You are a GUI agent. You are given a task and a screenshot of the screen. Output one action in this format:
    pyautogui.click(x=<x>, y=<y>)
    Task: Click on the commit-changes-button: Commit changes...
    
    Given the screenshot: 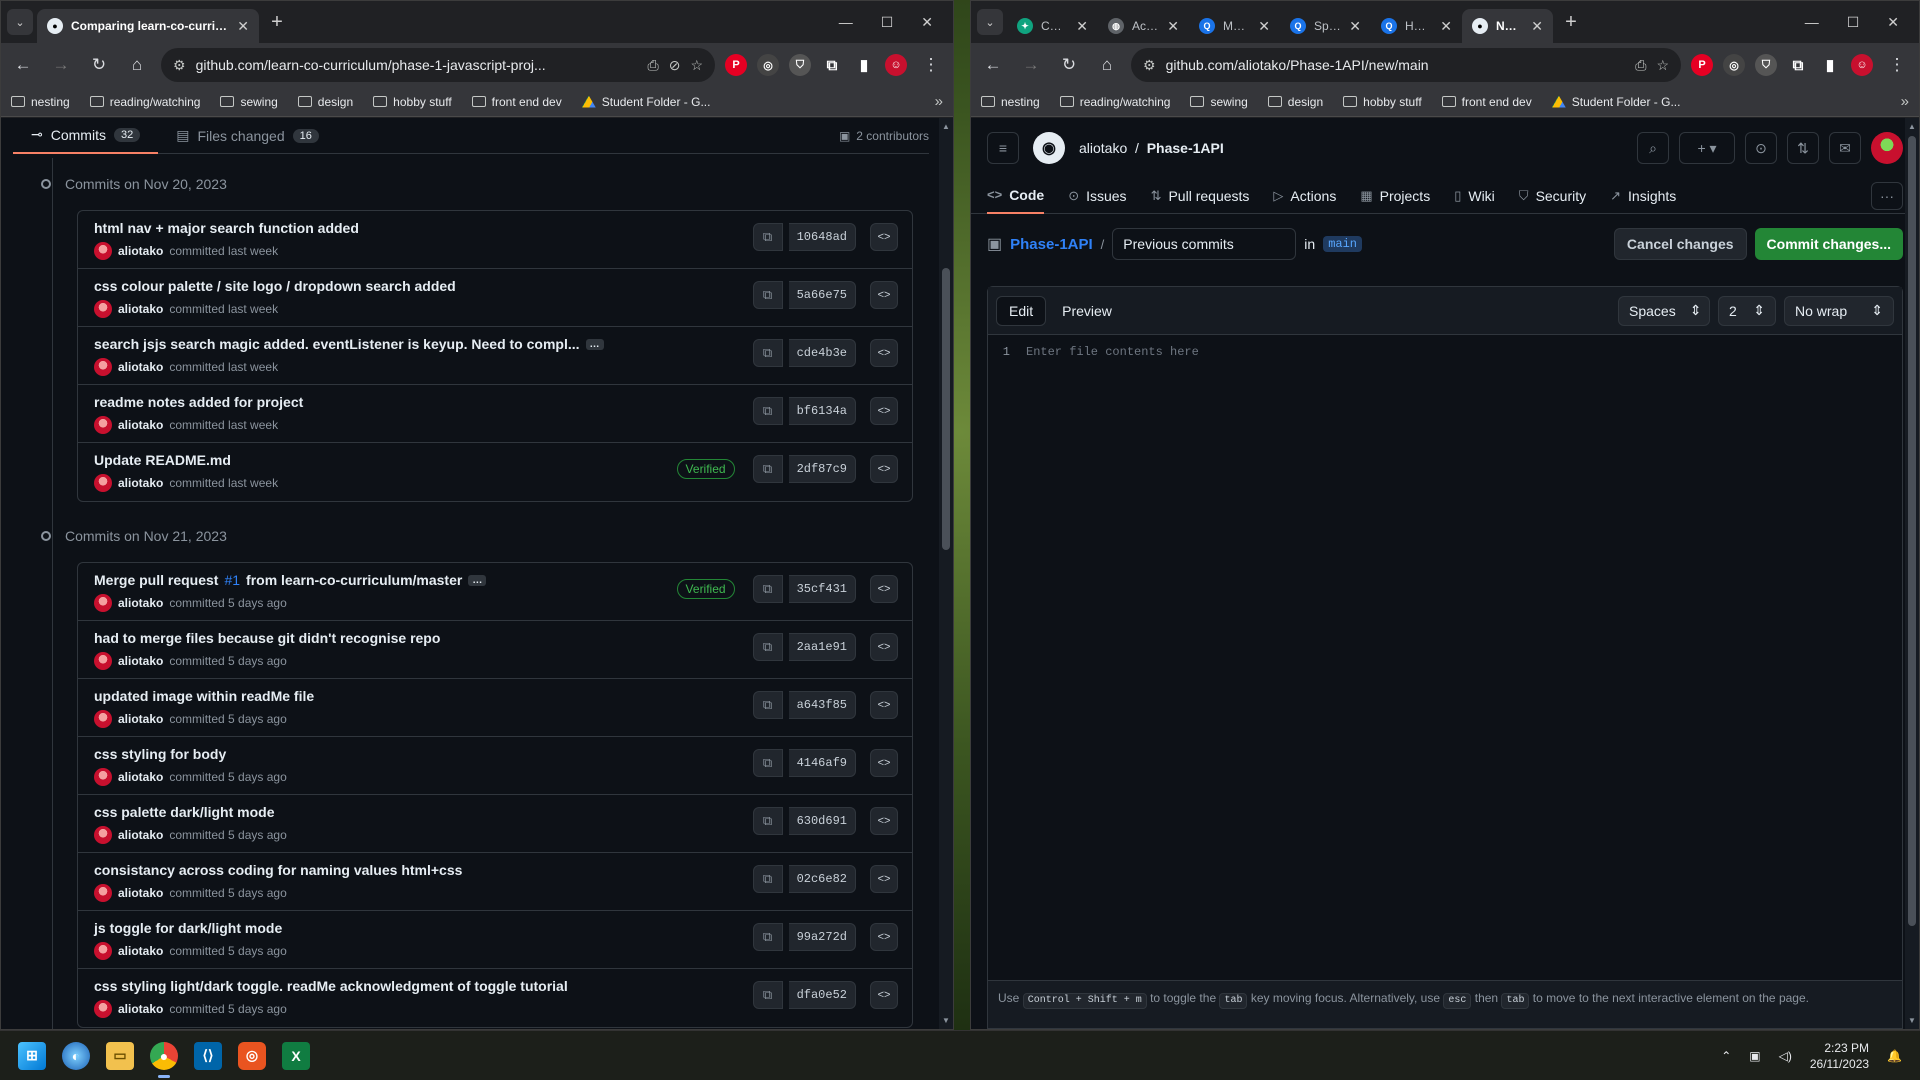 What is the action you would take?
    pyautogui.click(x=1828, y=244)
    